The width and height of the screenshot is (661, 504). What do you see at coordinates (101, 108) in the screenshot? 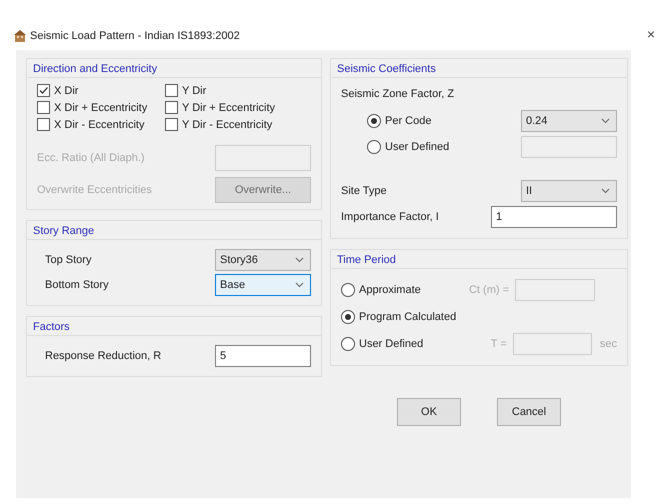
I see `checkbox-label: X Dir + Eccentricity` at bounding box center [101, 108].